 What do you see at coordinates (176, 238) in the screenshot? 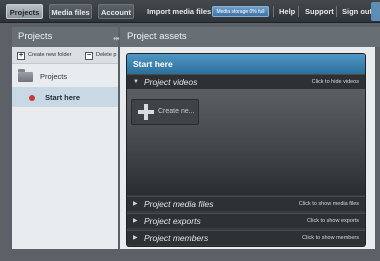
I see `section-title: Project members` at bounding box center [176, 238].